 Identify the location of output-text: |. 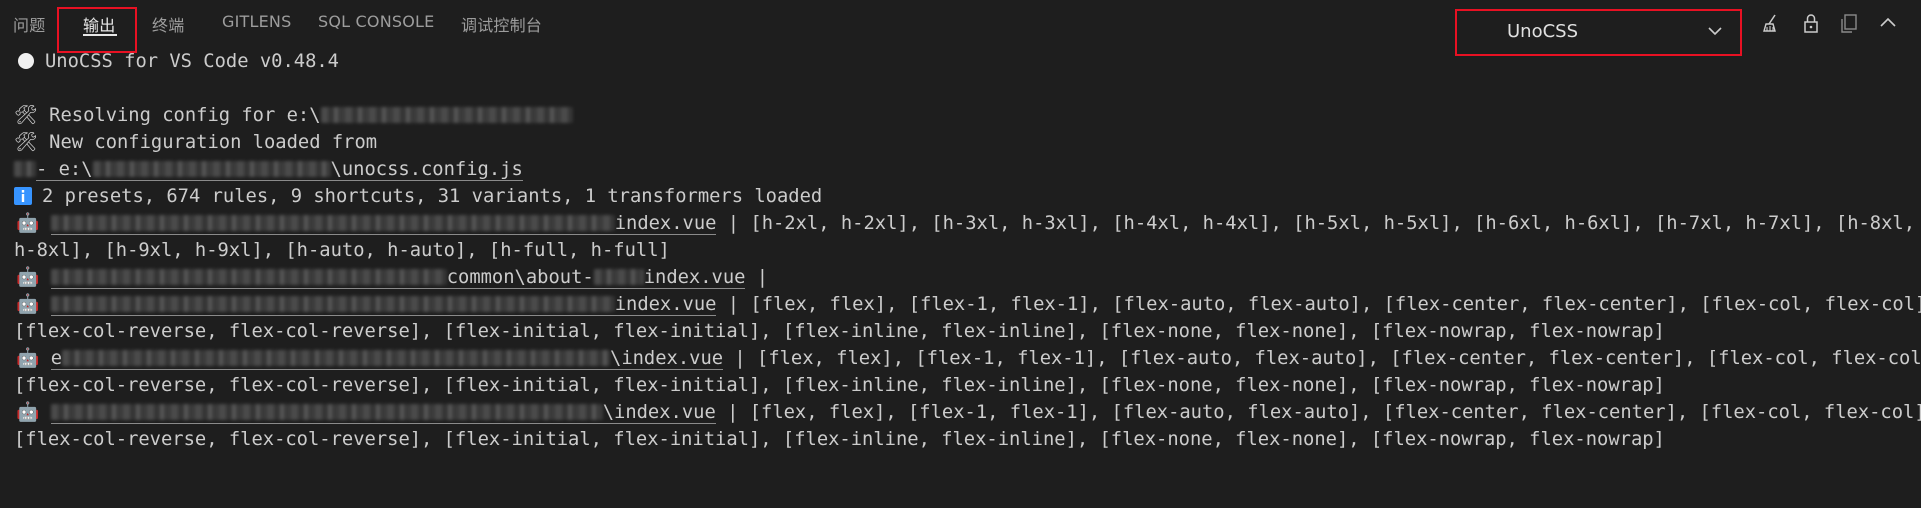
(757, 277).